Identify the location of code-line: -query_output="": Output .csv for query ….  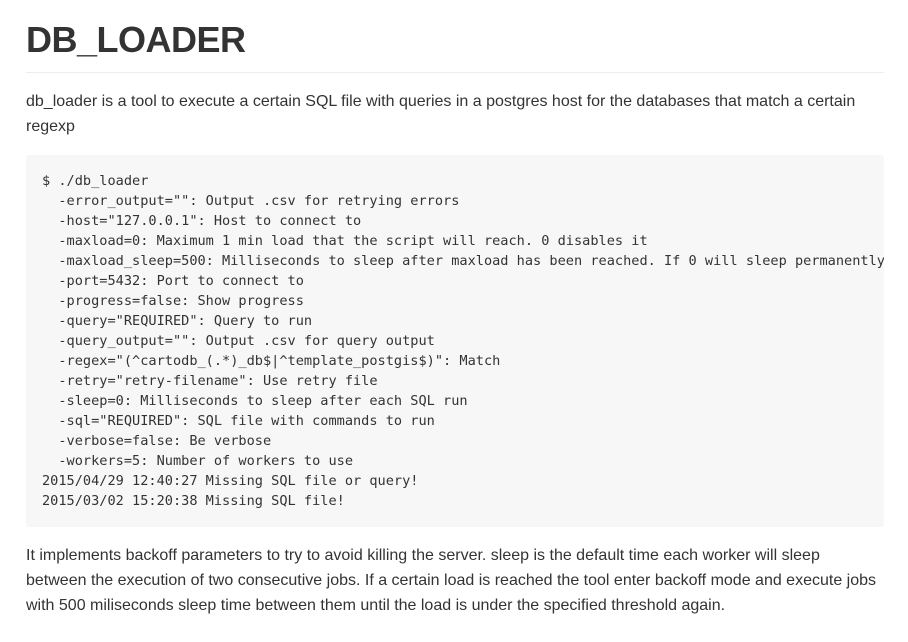
(238, 341).